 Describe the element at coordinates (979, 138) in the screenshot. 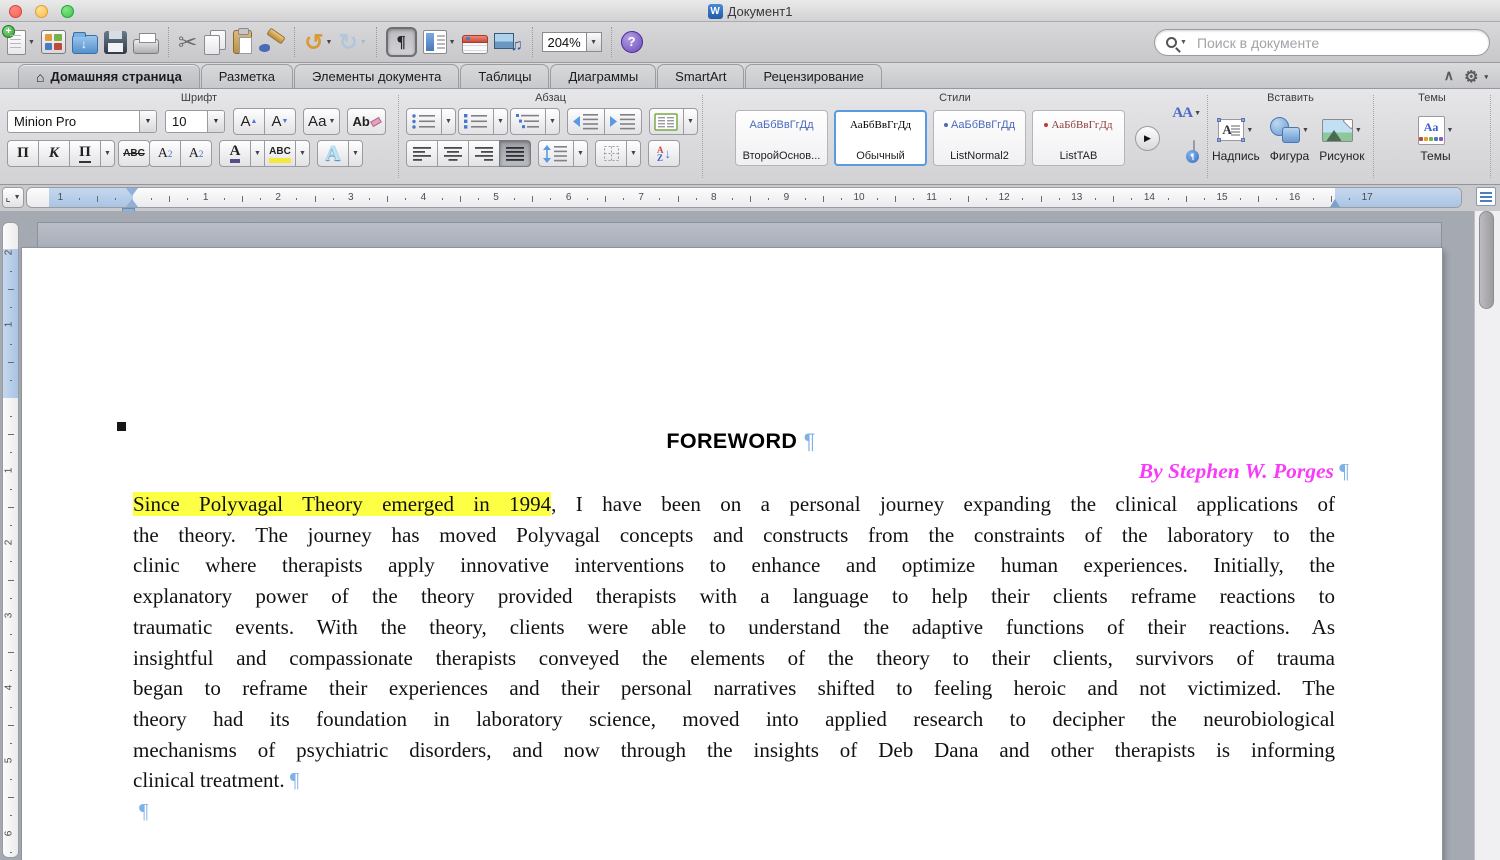

I see `style-card-listnormal2: АаБбВвГгДд ListNormal2` at that location.